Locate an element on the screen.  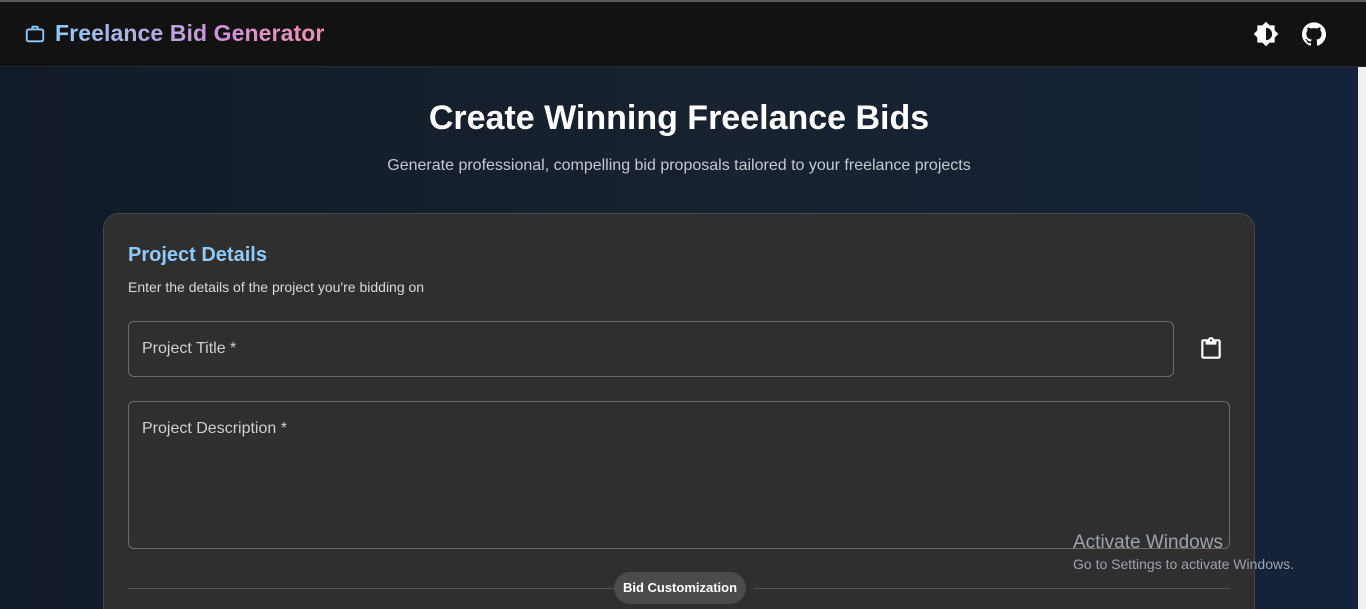
github-icon is located at coordinates (1314, 34).